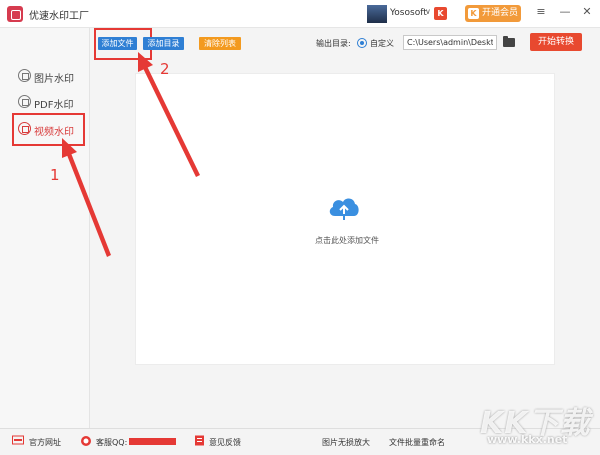 This screenshot has width=600, height=455. Describe the element at coordinates (165, 69) in the screenshot. I see `annotation-number-2: 2` at that location.